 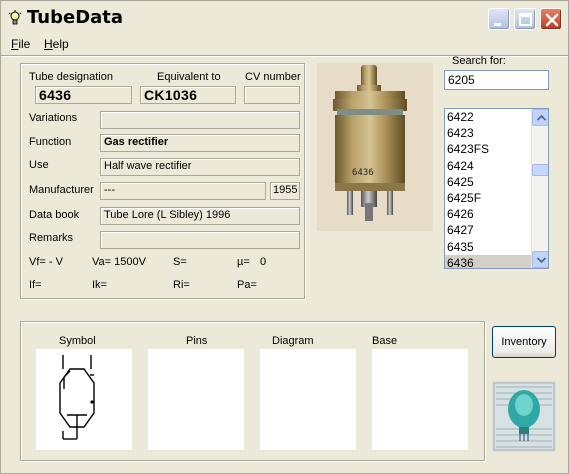 I want to click on diagram-title: Diagram, so click(x=293, y=341).